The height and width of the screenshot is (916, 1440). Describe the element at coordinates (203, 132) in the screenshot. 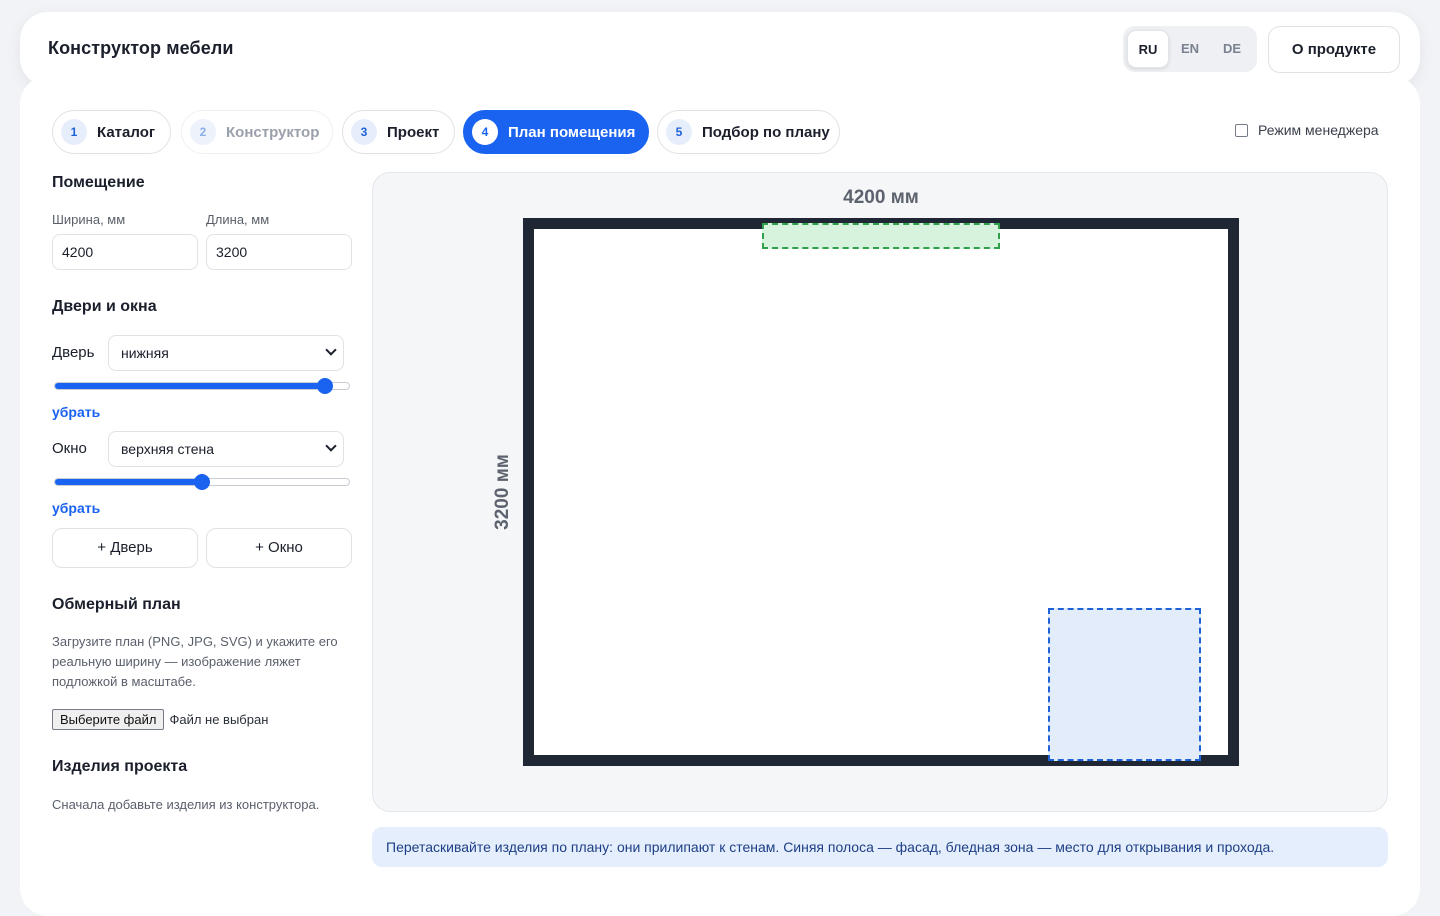

I see `step-number: 2` at that location.